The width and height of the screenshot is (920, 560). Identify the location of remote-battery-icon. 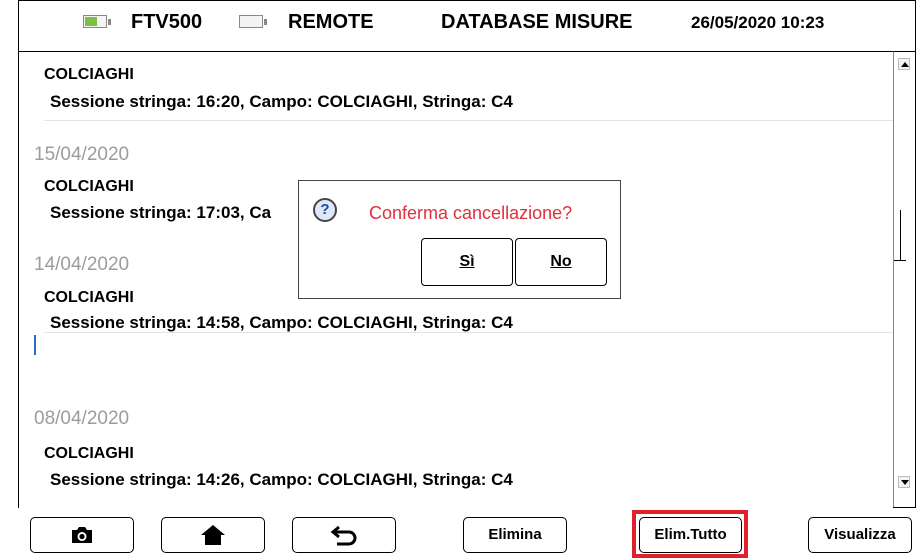
(253, 21).